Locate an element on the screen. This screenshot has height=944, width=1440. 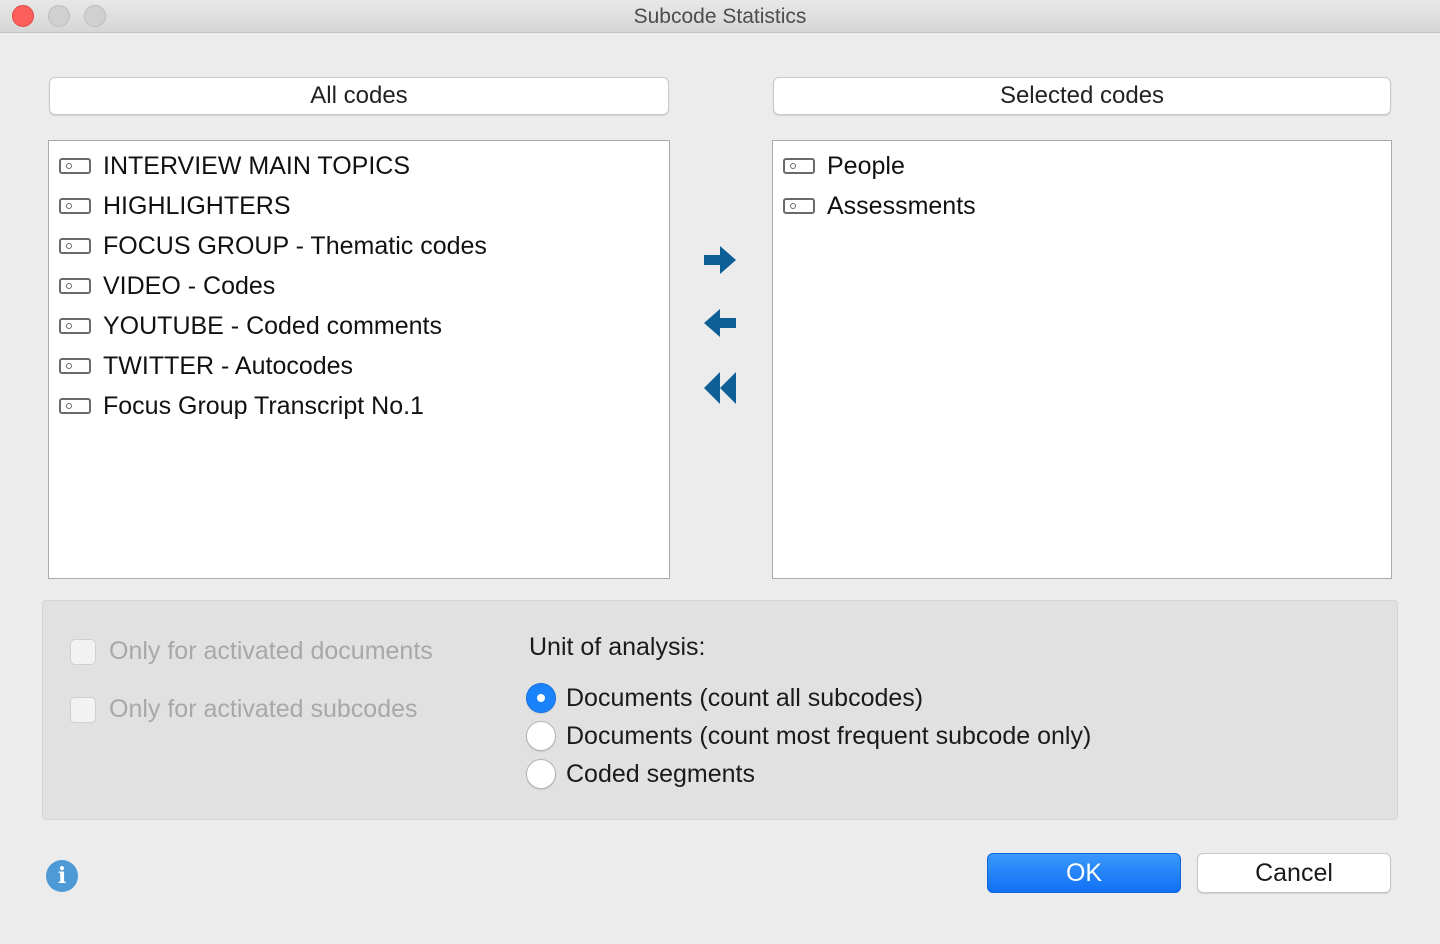
list-item-code: TWITTER - Autocodes is located at coordinates (359, 366).